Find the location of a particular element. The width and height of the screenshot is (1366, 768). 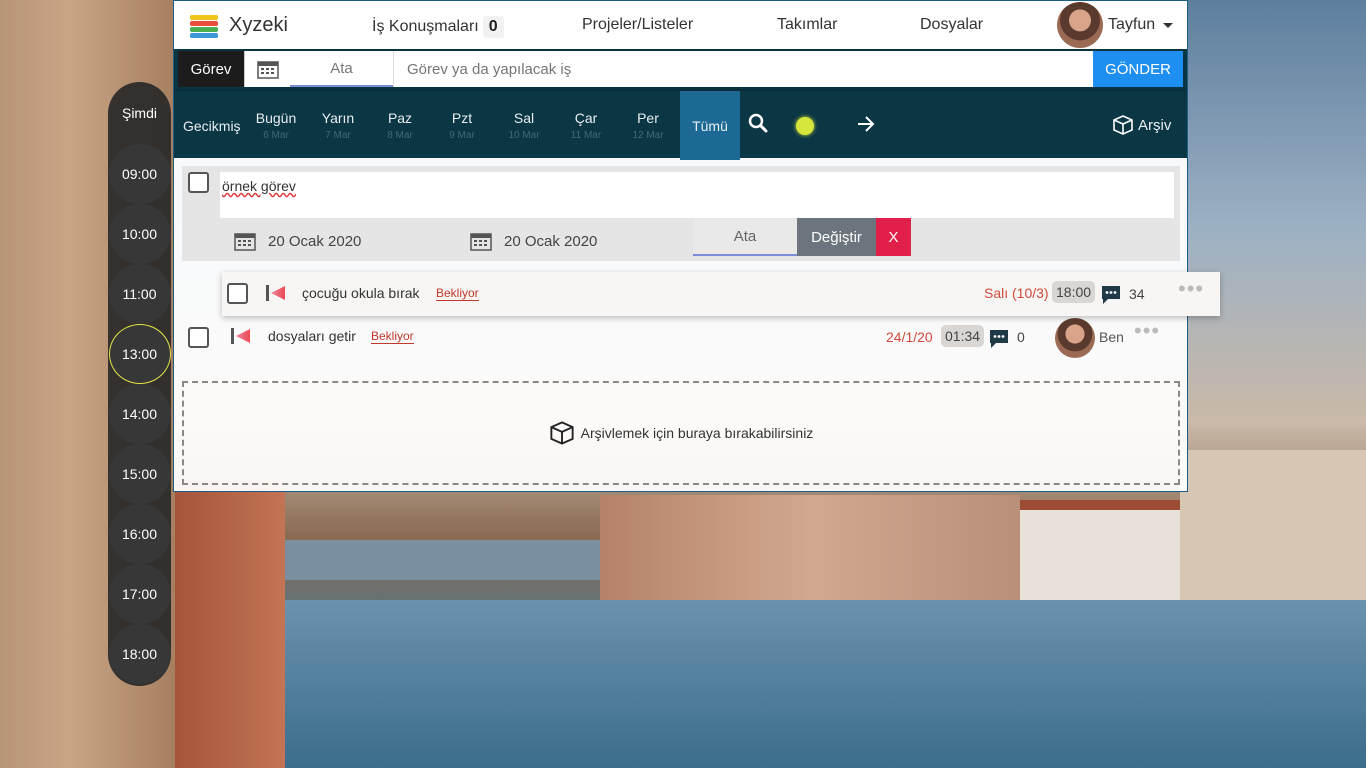

filter-overdue: Gecikmiş is located at coordinates (212, 126).